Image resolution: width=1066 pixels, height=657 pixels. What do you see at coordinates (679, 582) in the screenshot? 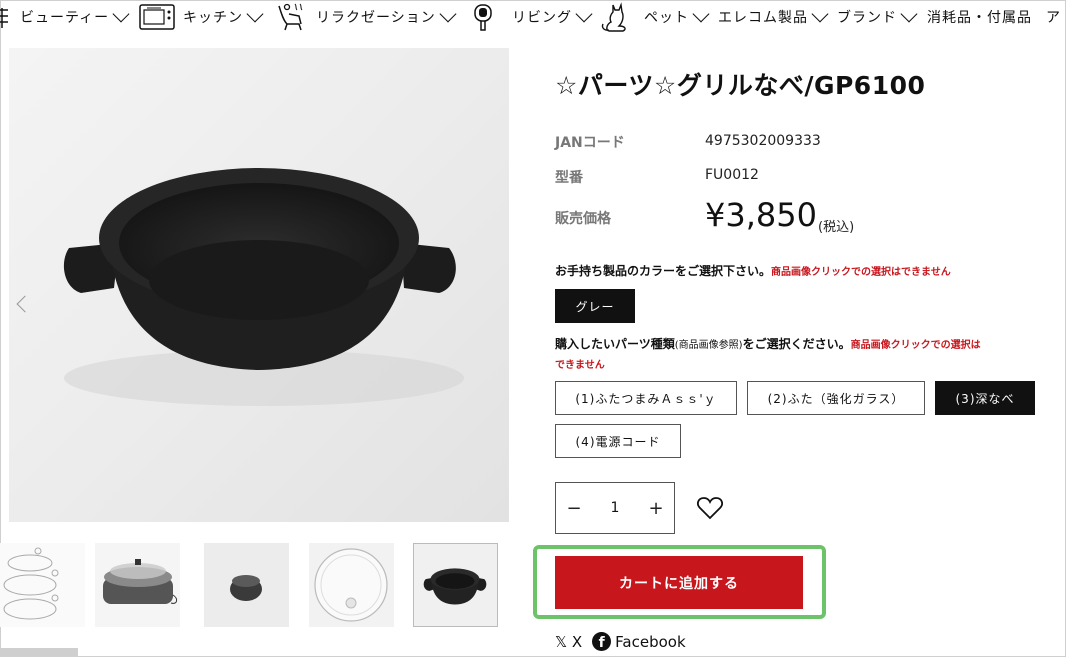
I see `add-to-cart-button: カートに追加する` at bounding box center [679, 582].